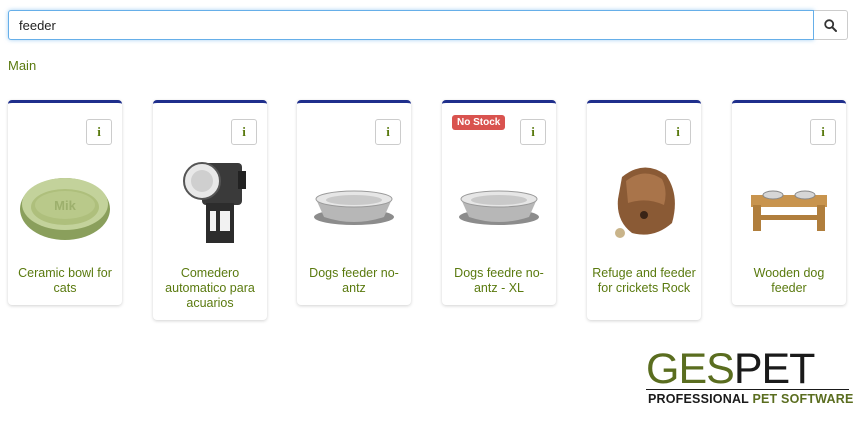 Image resolution: width=859 pixels, height=425 pixels. I want to click on ceramic-bowl-image: Mik, so click(65, 209).